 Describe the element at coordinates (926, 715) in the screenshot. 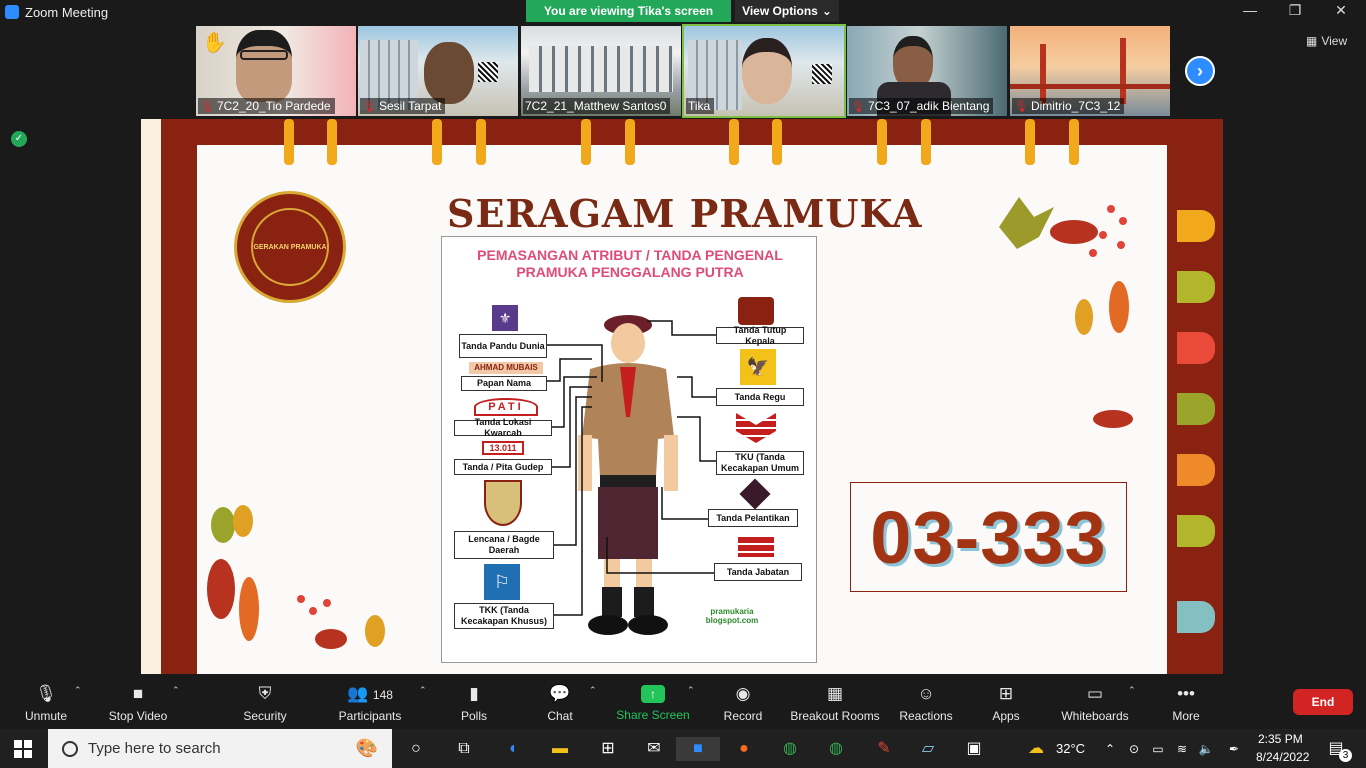

I see `reactions-label: Reactions` at that location.